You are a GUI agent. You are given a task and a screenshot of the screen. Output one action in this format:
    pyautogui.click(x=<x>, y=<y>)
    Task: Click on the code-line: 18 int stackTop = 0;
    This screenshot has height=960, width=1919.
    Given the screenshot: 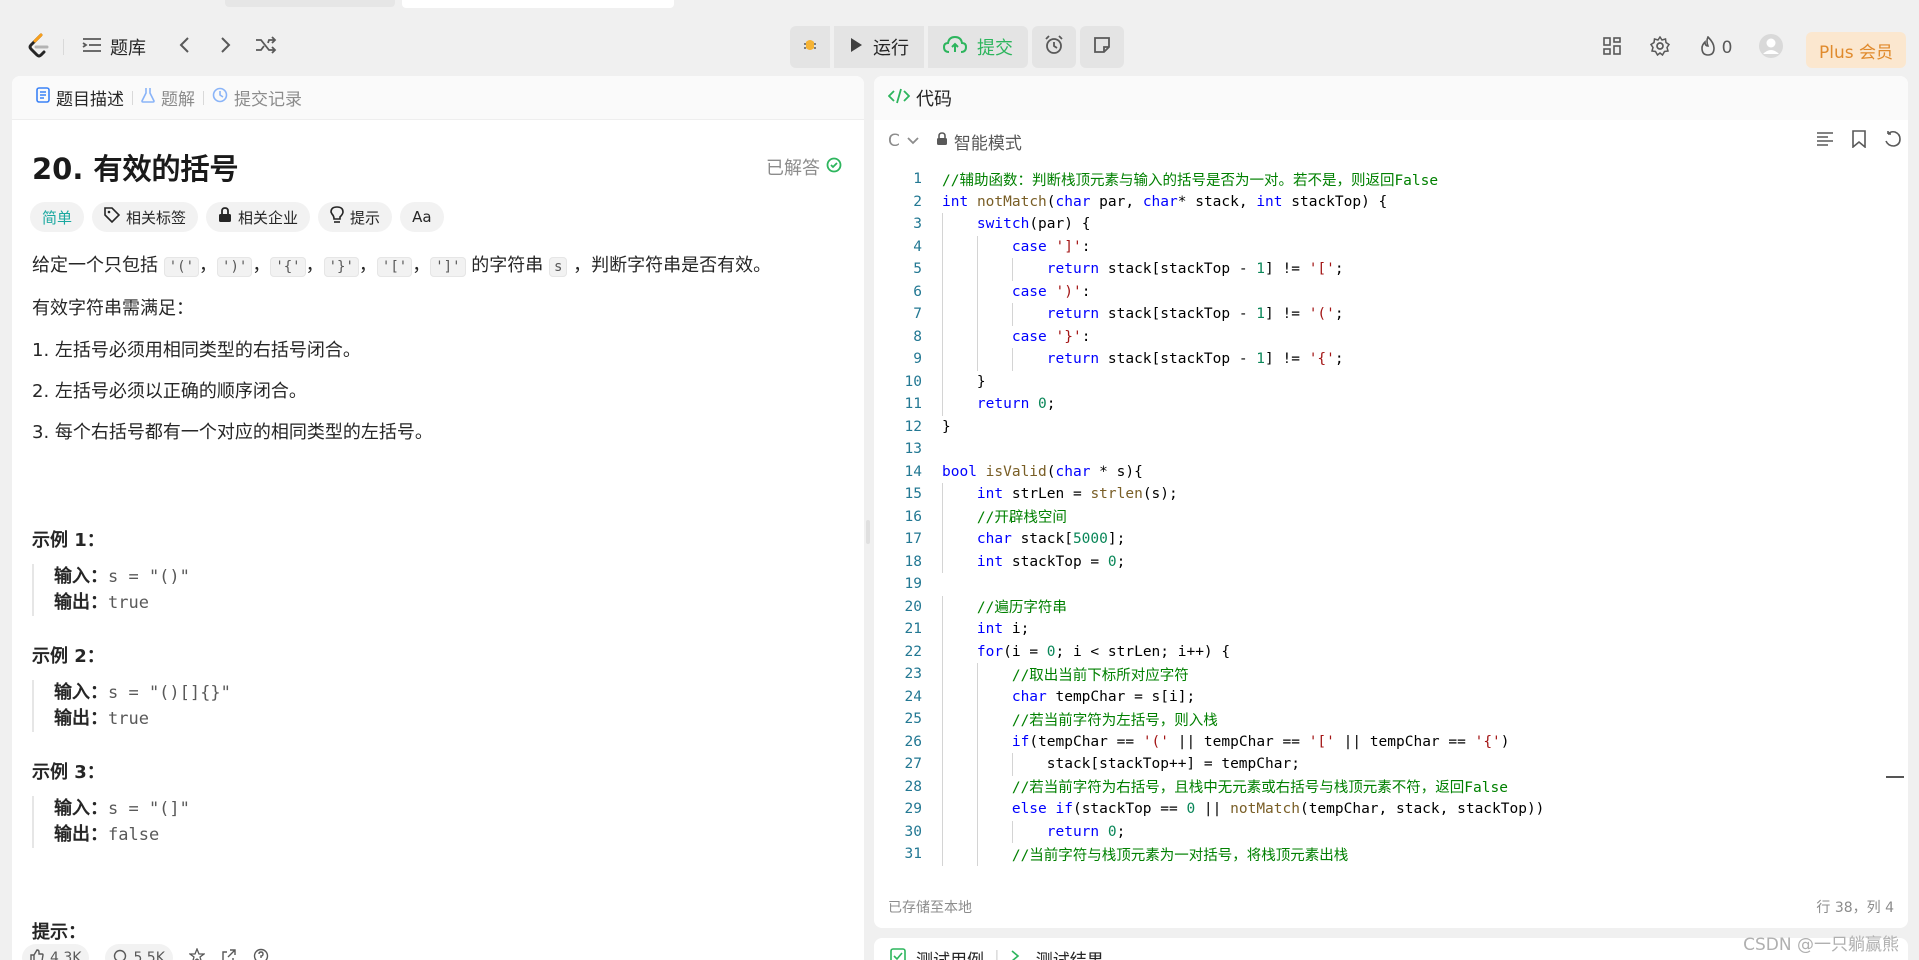 What is the action you would take?
    pyautogui.click(x=1374, y=562)
    